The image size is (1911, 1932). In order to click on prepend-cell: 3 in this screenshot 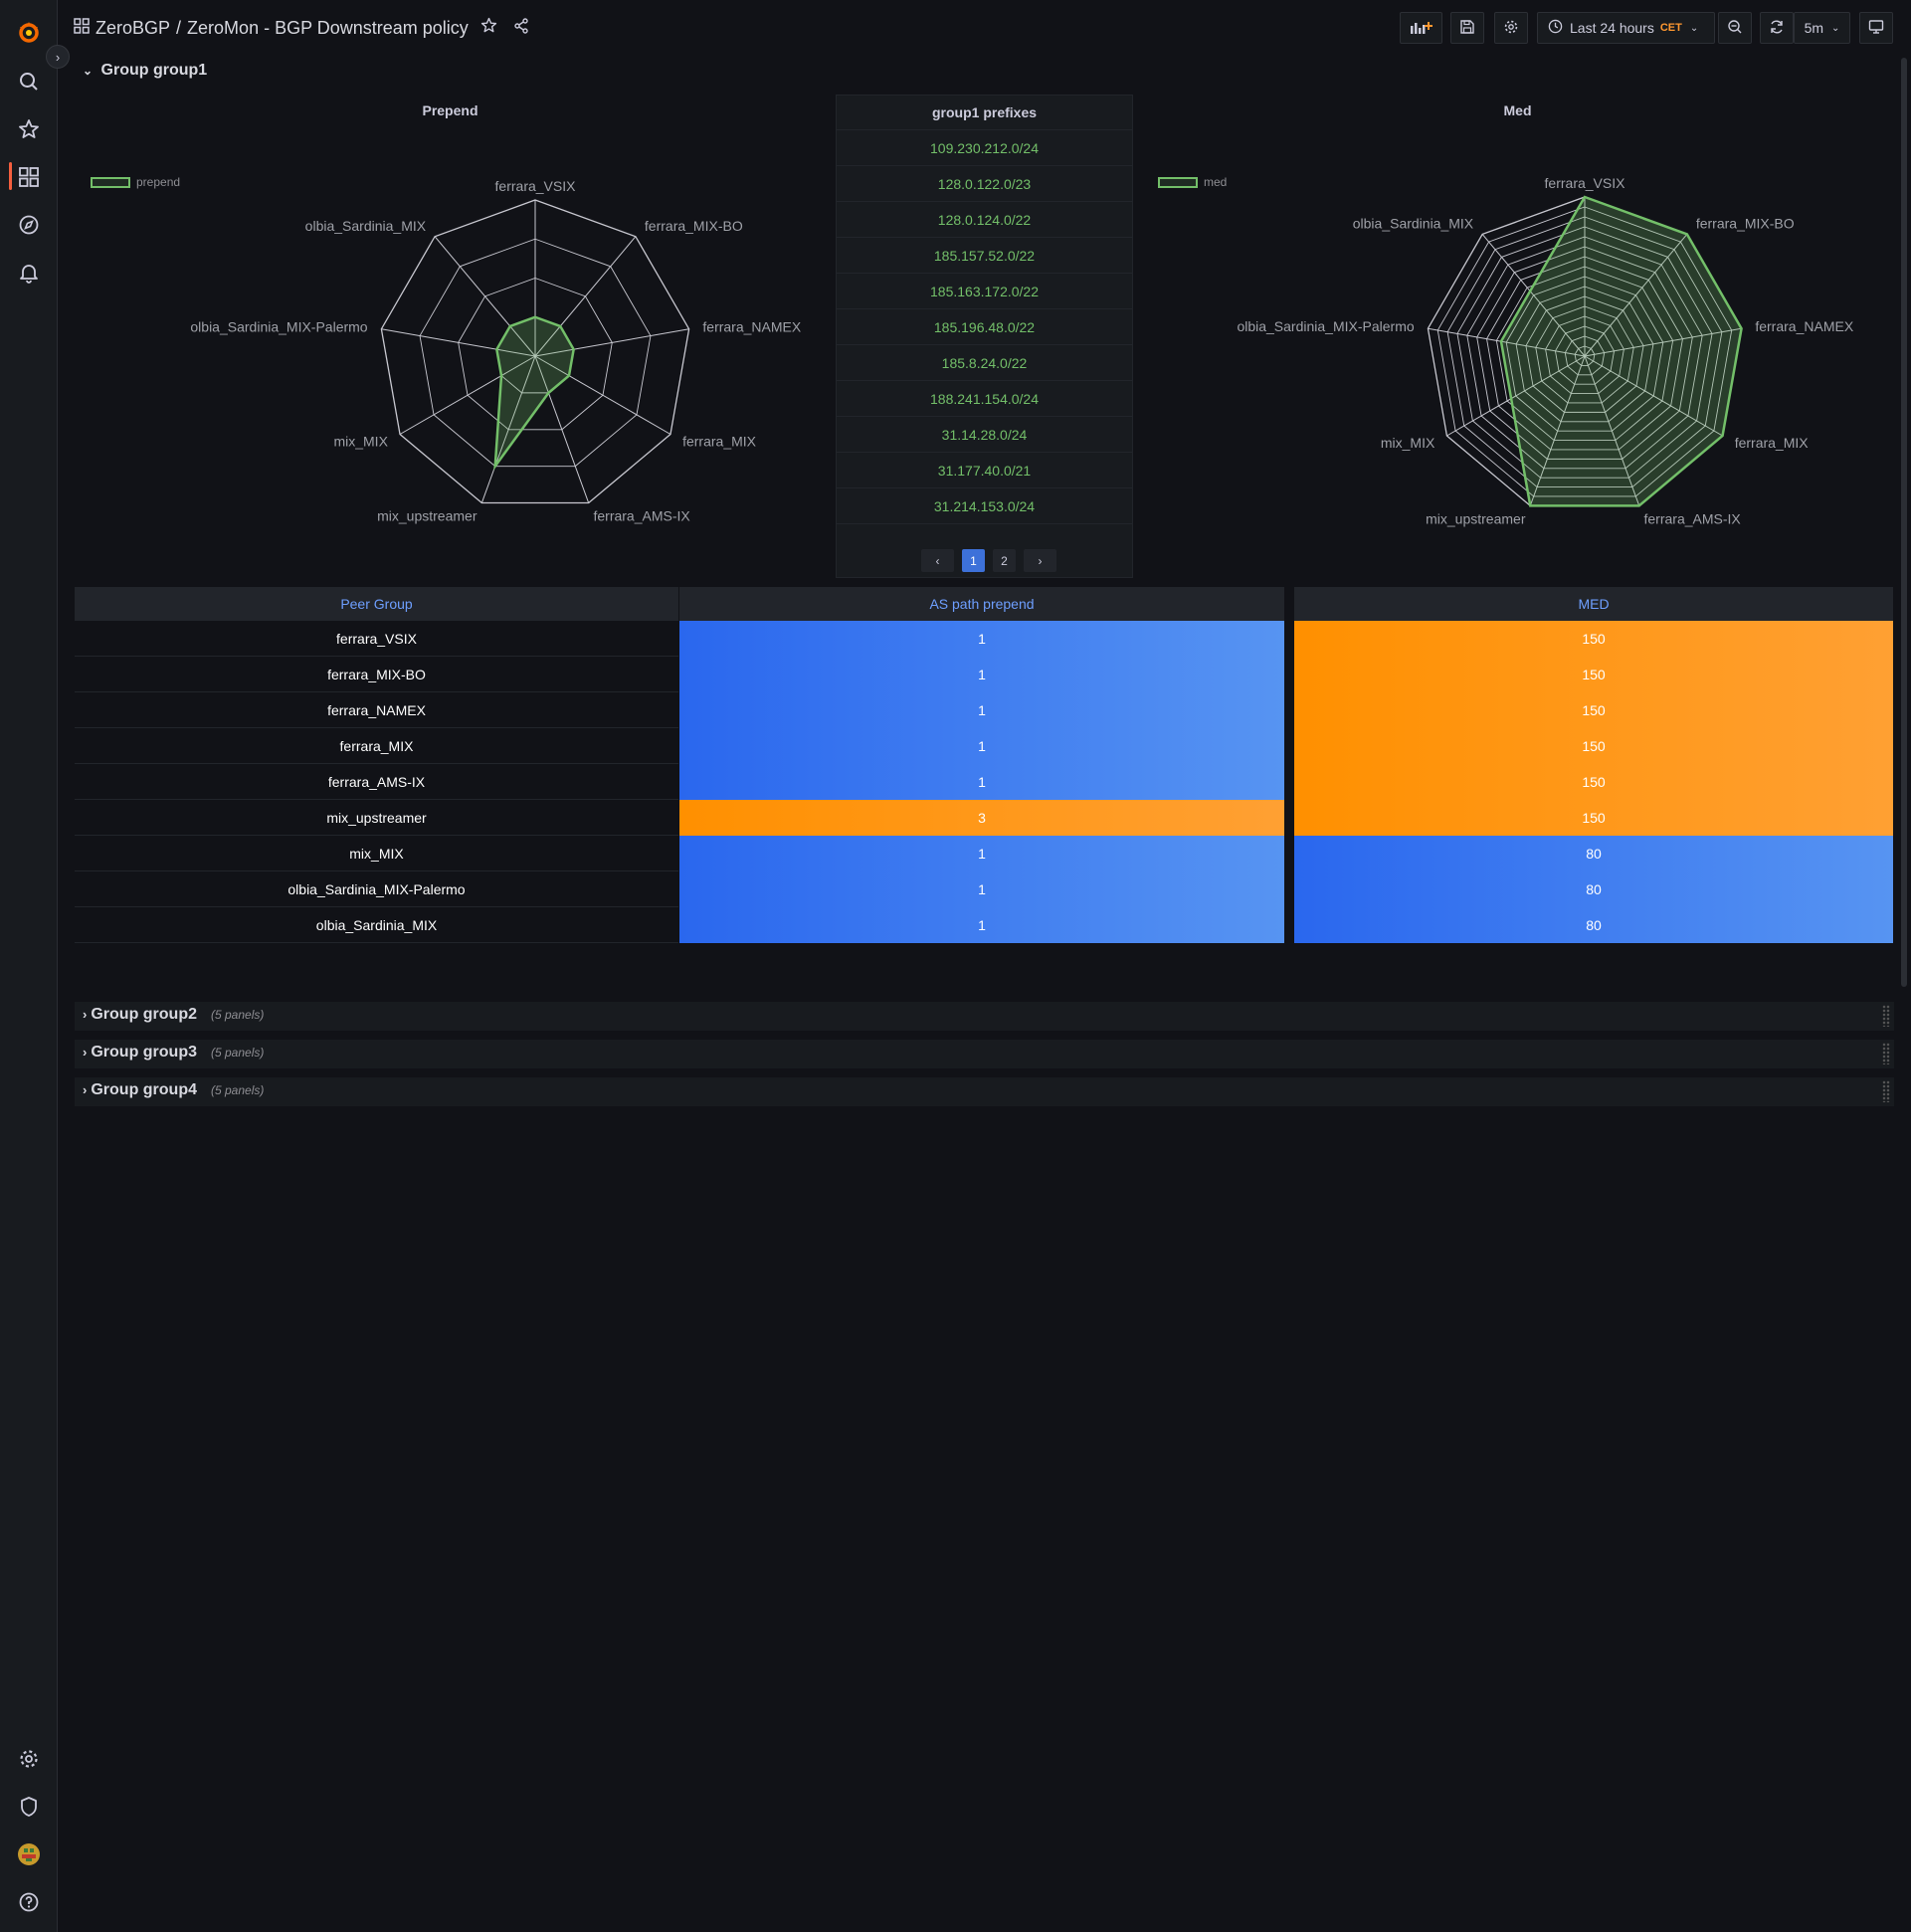, I will do `click(981, 818)`.